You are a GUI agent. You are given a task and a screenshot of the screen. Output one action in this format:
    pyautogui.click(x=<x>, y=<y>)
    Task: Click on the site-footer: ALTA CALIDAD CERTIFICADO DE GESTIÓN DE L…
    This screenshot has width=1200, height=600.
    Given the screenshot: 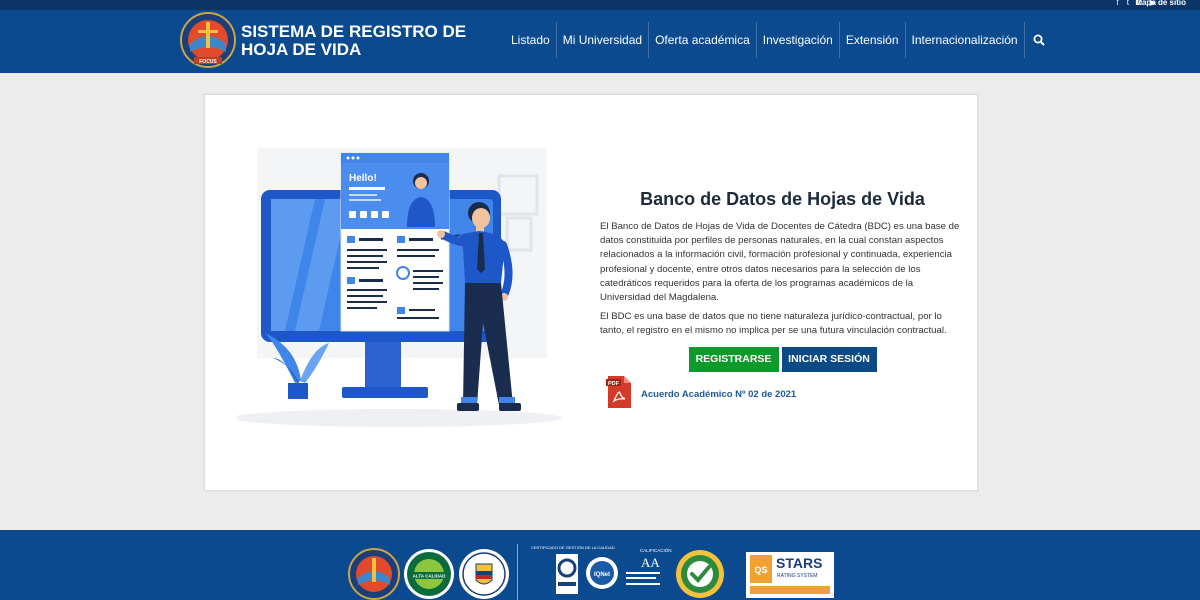 What is the action you would take?
    pyautogui.click(x=600, y=565)
    